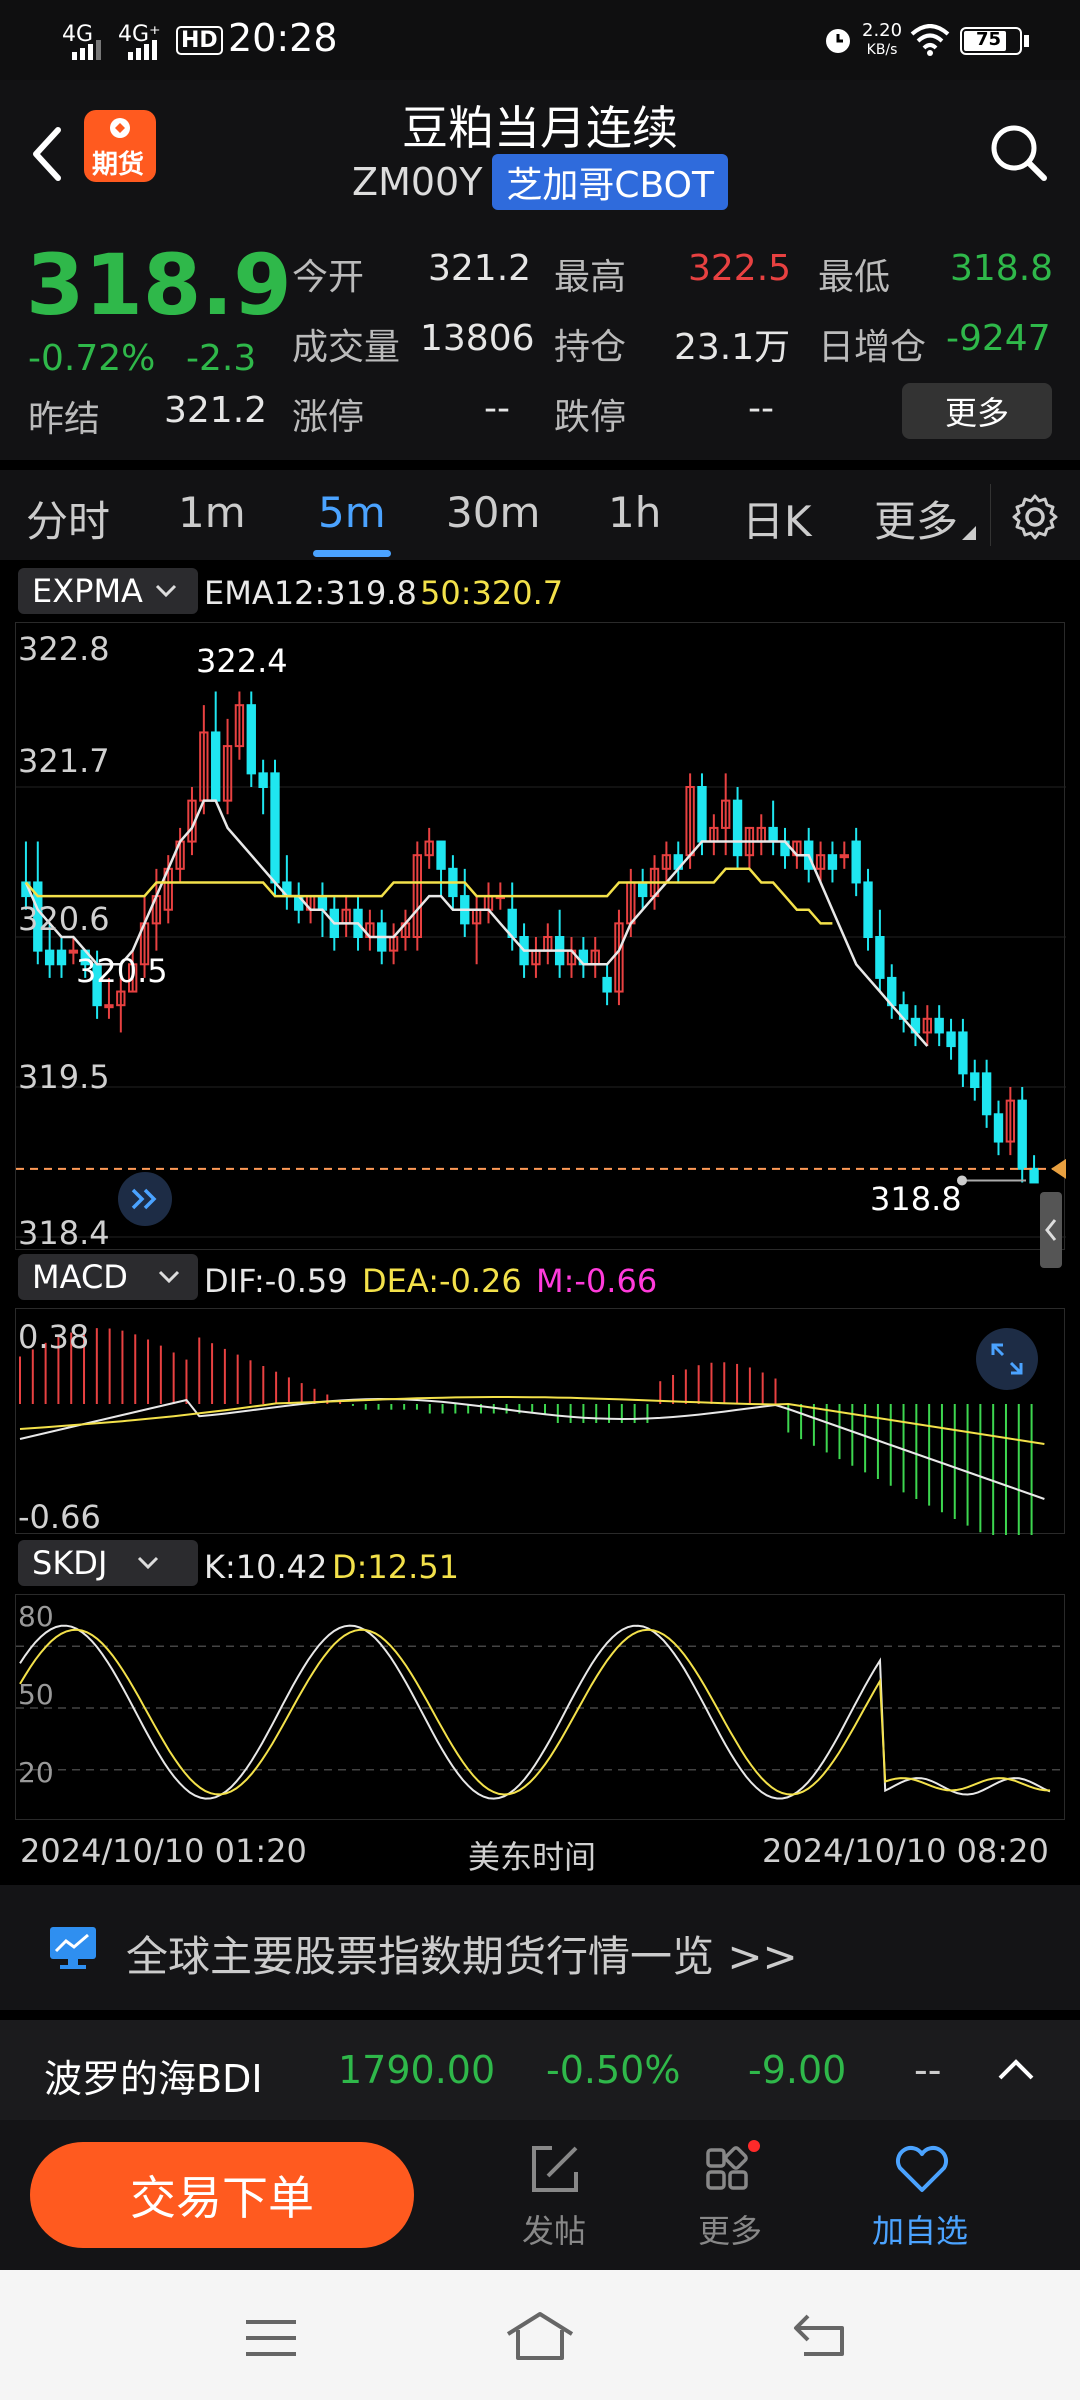 This screenshot has height=2400, width=1080. What do you see at coordinates (928, 2070) in the screenshot?
I see `ticker-extra: --` at bounding box center [928, 2070].